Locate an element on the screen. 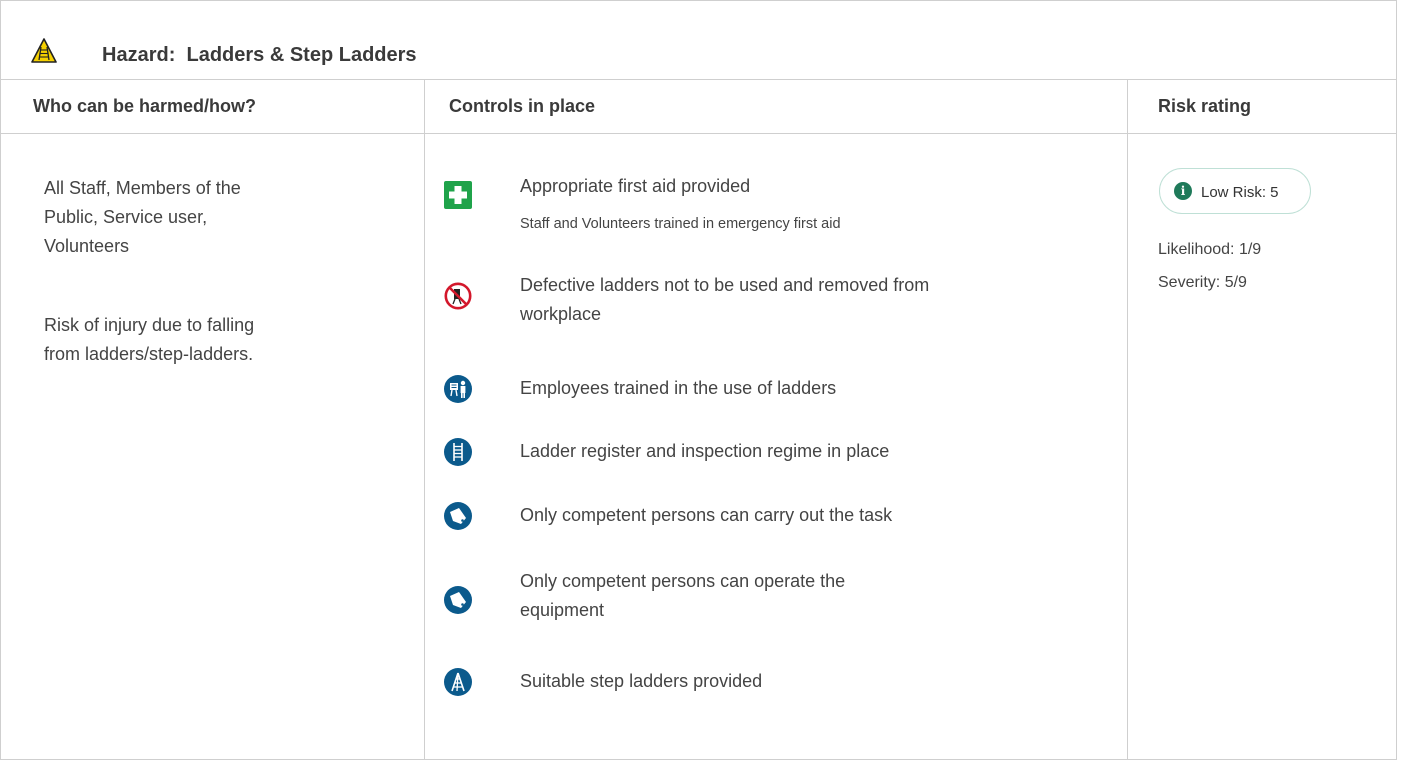 The height and width of the screenshot is (760, 1404). control-title-line: equipment is located at coordinates (562, 610).